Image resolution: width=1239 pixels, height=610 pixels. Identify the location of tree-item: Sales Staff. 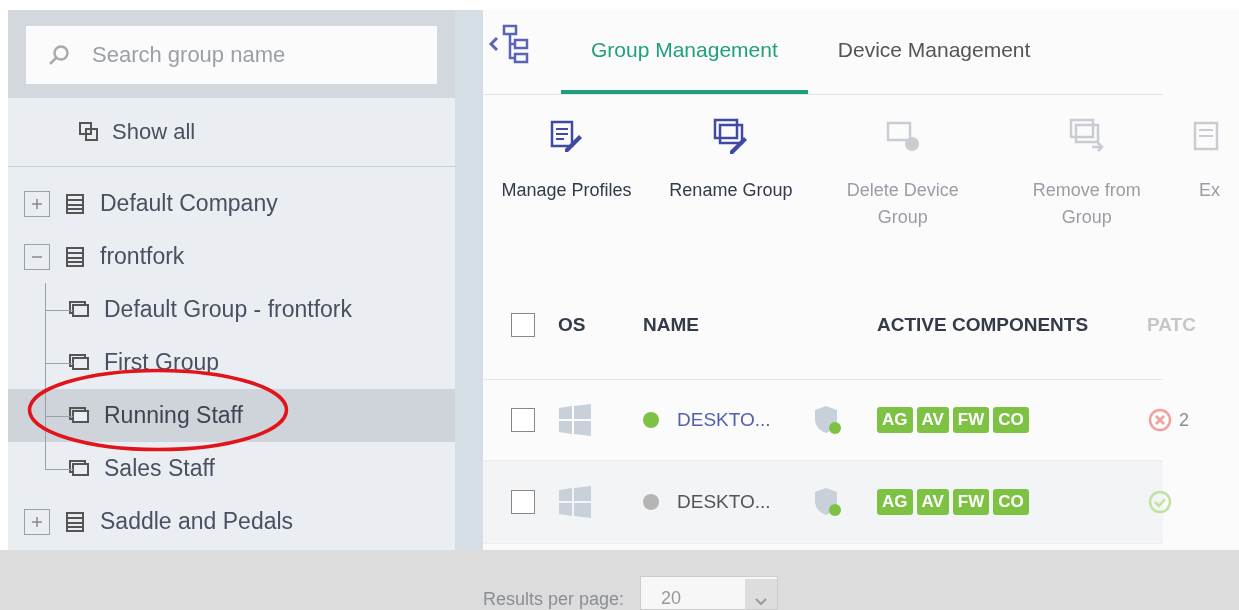
(231, 468).